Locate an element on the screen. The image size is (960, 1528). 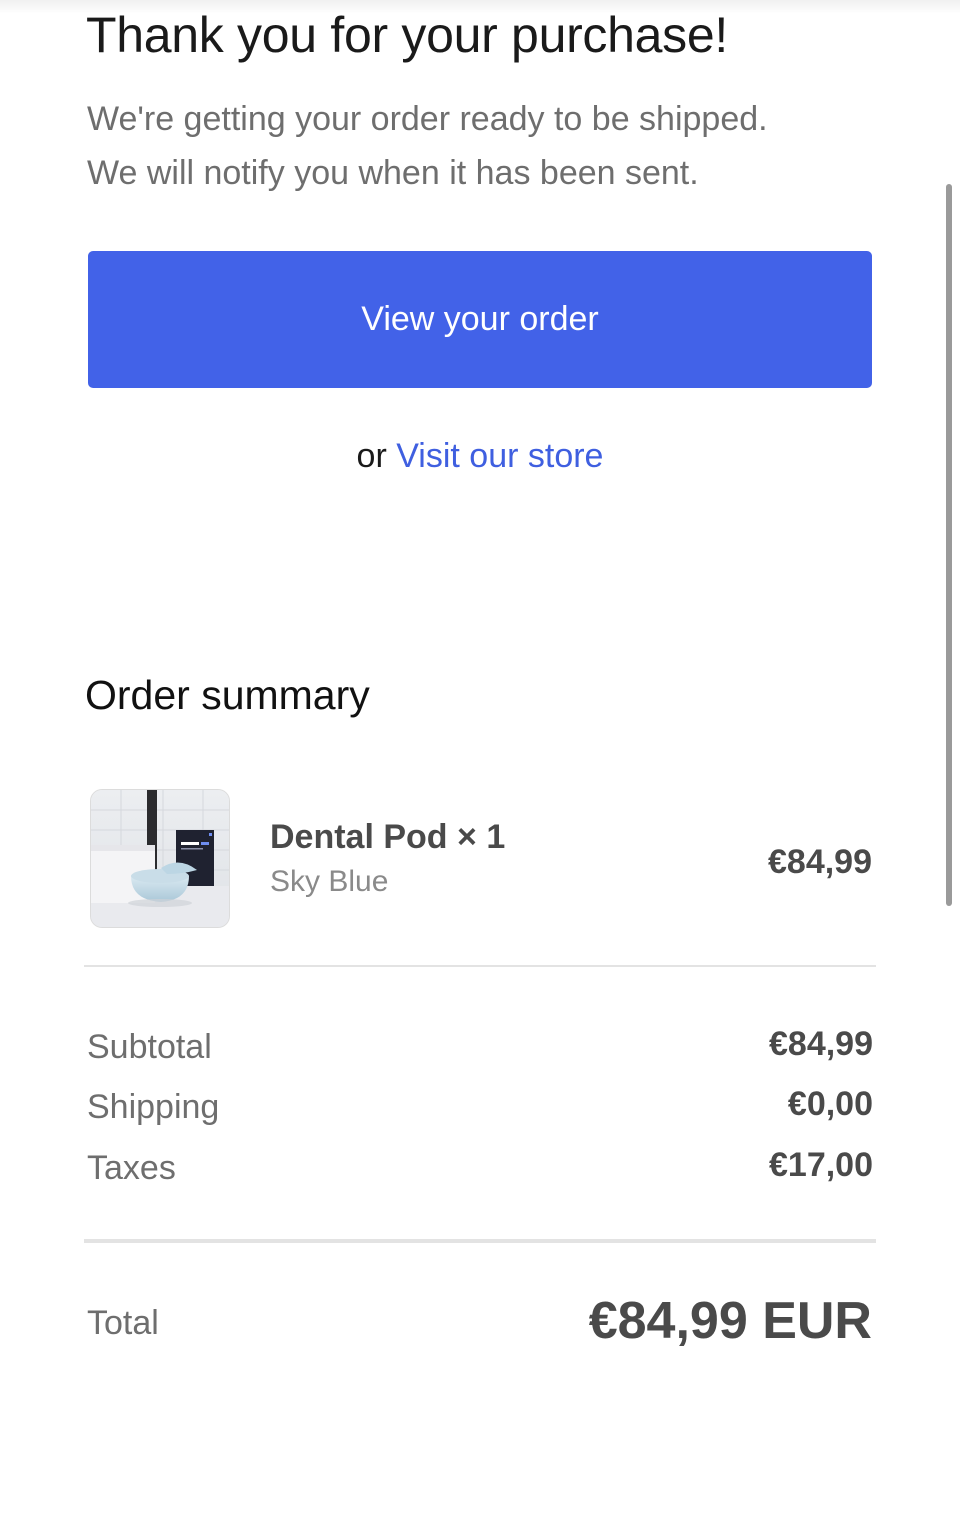
taxes-value: €17,00 is located at coordinates (821, 1165).